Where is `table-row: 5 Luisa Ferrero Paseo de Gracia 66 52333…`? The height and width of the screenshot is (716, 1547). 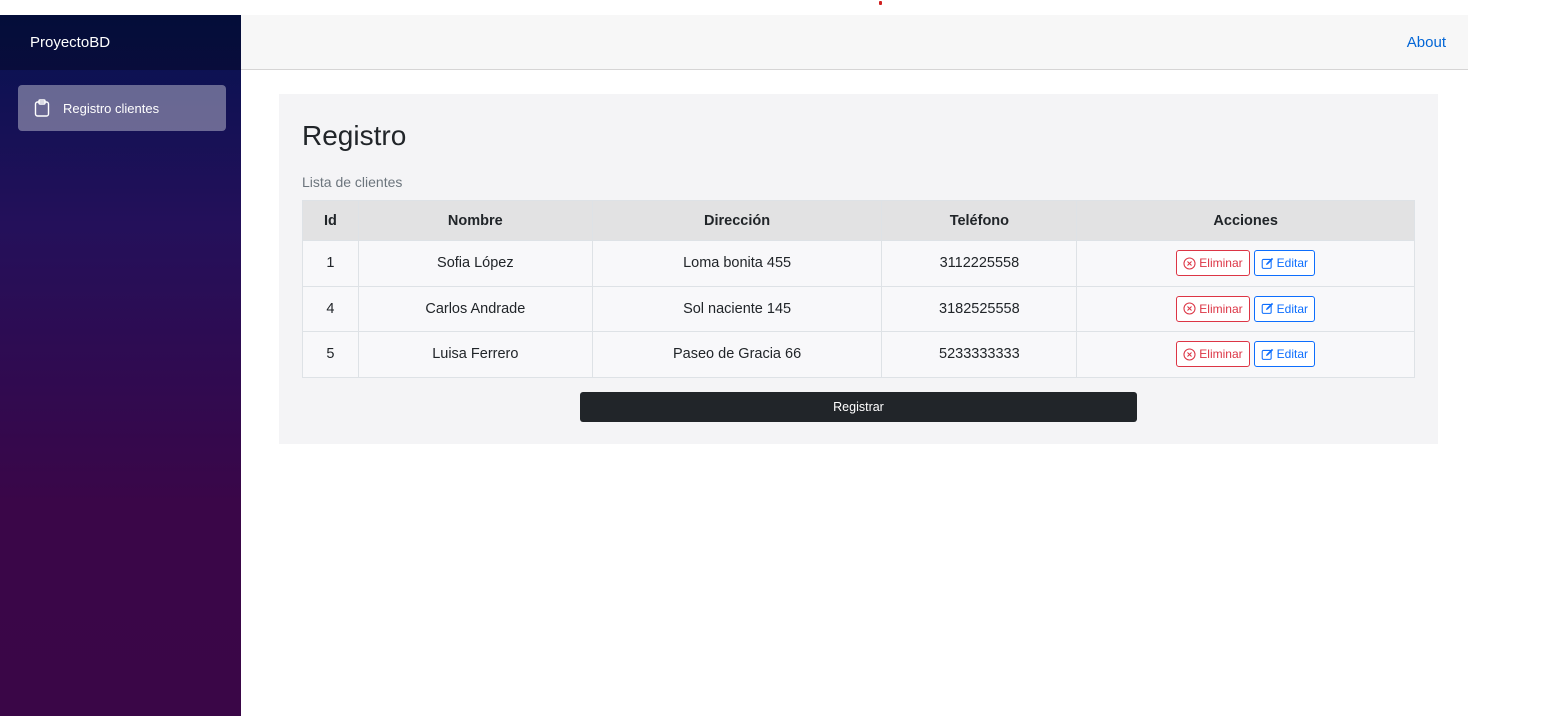 table-row: 5 Luisa Ferrero Paseo de Gracia 66 52333… is located at coordinates (858, 354).